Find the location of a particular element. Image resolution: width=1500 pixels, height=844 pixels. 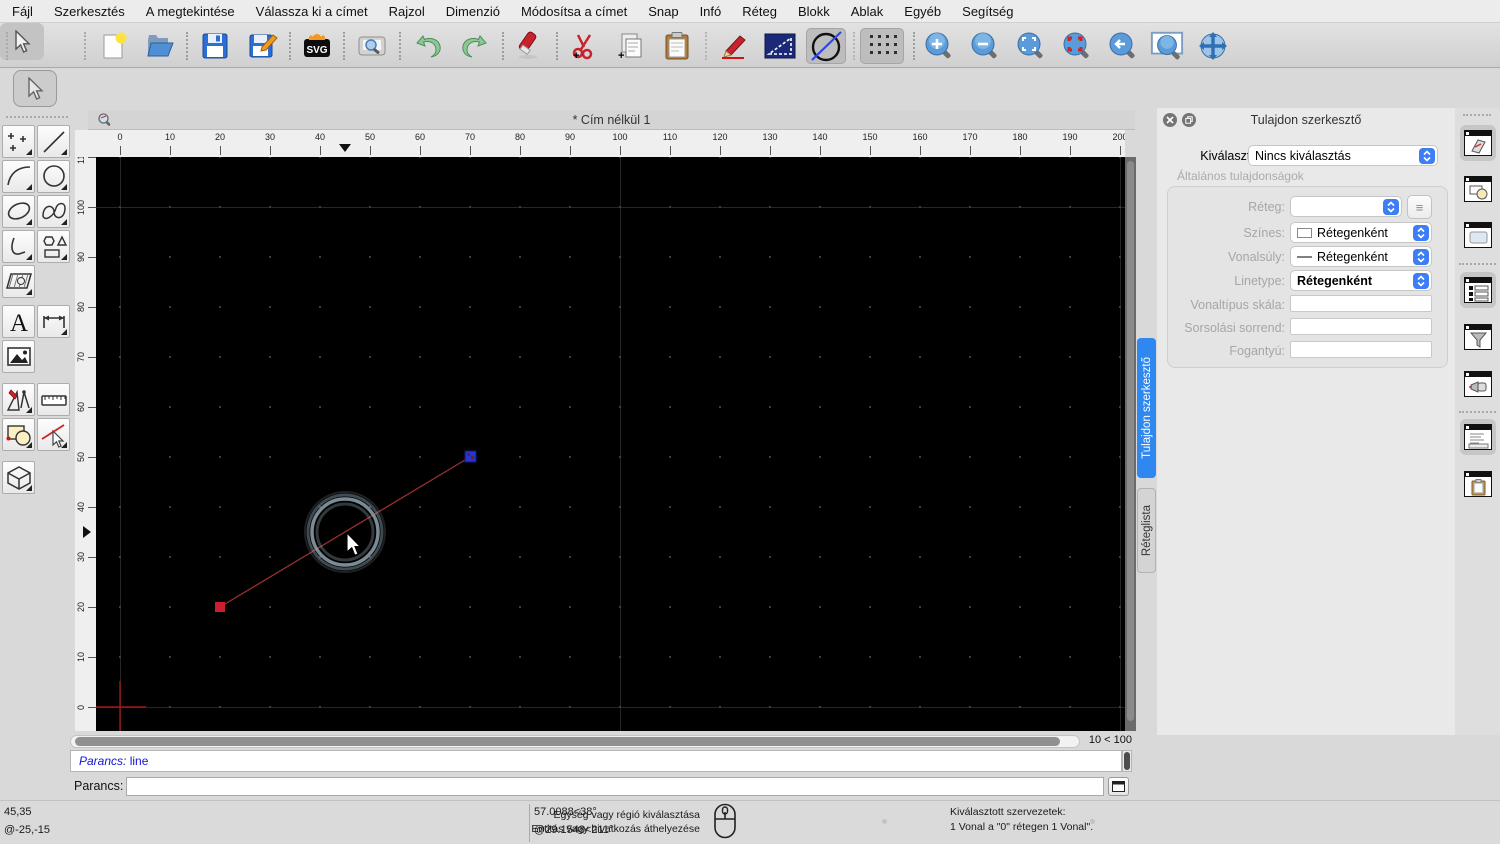

image-tool-button is located at coordinates (18, 356).